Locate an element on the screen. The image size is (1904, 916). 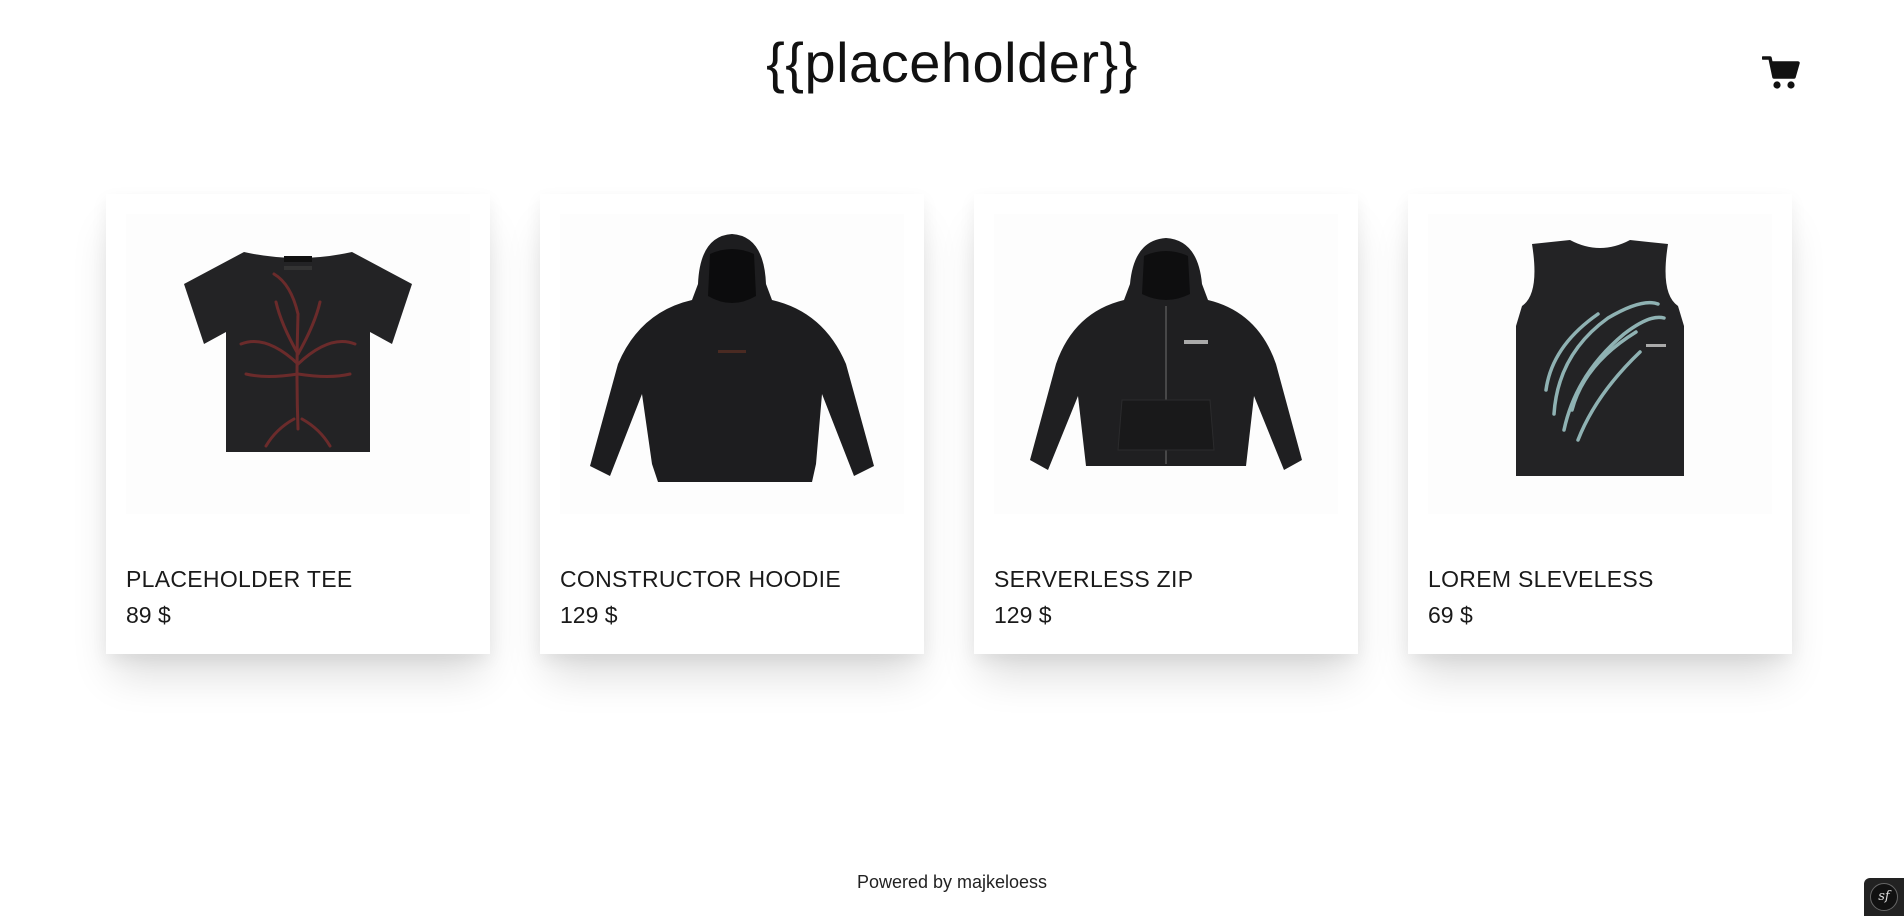
black-hoodie-image is located at coordinates (732, 358).